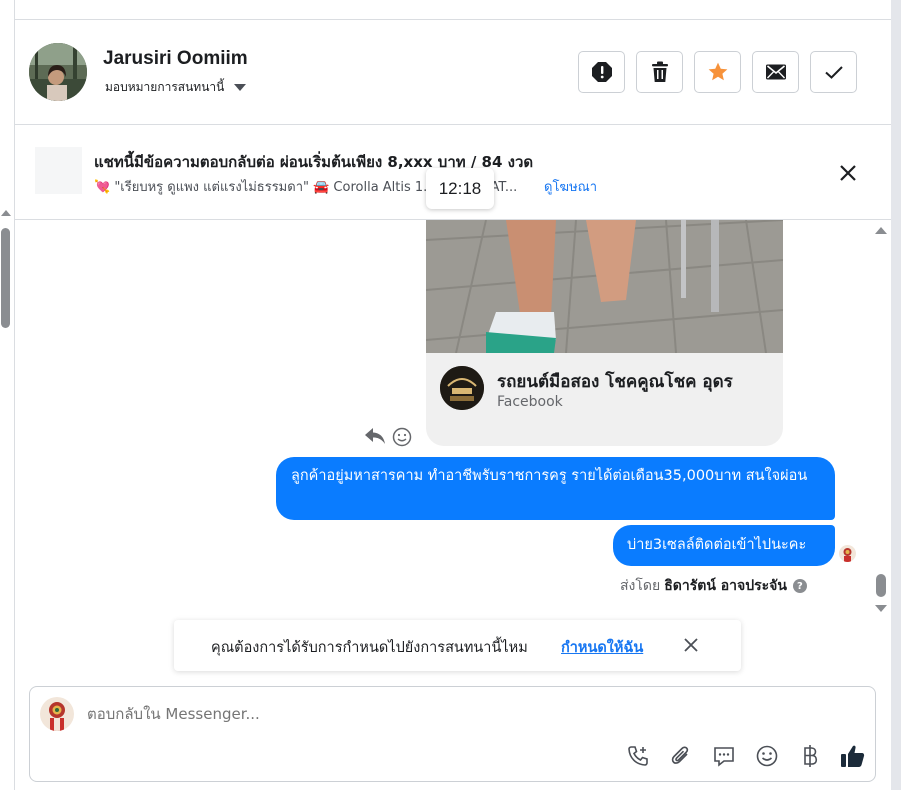 Image resolution: width=901 pixels, height=790 pixels. Describe the element at coordinates (615, 382) in the screenshot. I see `page-name: รถยนต์มือสอง โชคคูณโชค อุดร` at that location.